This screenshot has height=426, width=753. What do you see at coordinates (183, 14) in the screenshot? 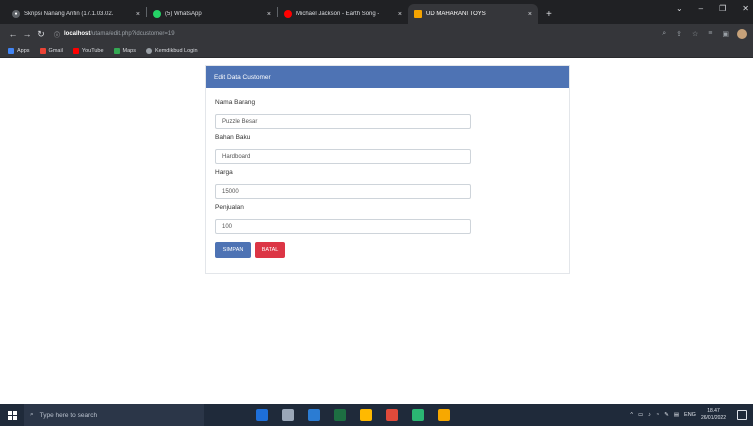
I see `tab-title: (5) WhatsApp` at bounding box center [183, 14].